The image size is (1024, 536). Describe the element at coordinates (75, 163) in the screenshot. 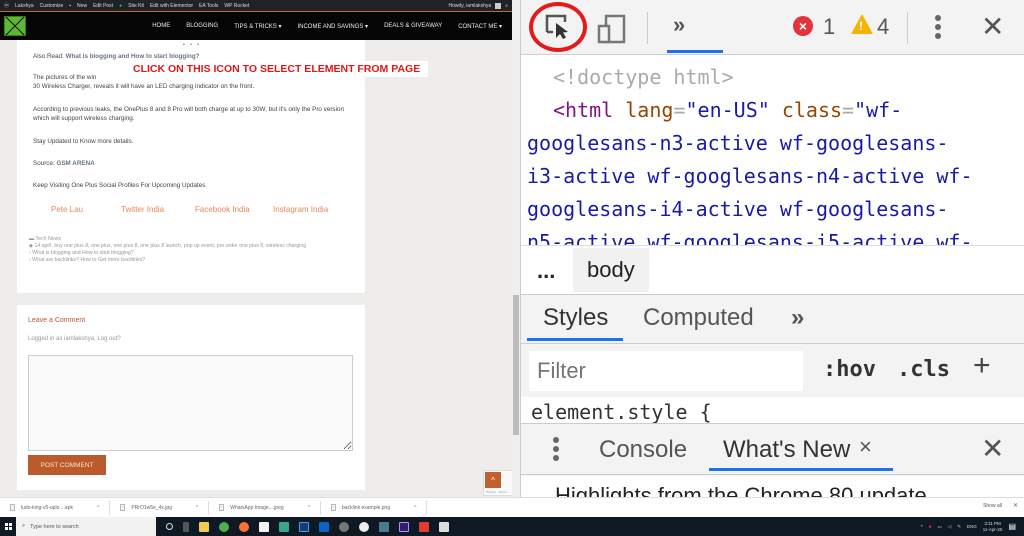

I see `source-link: GSM ARENA` at that location.